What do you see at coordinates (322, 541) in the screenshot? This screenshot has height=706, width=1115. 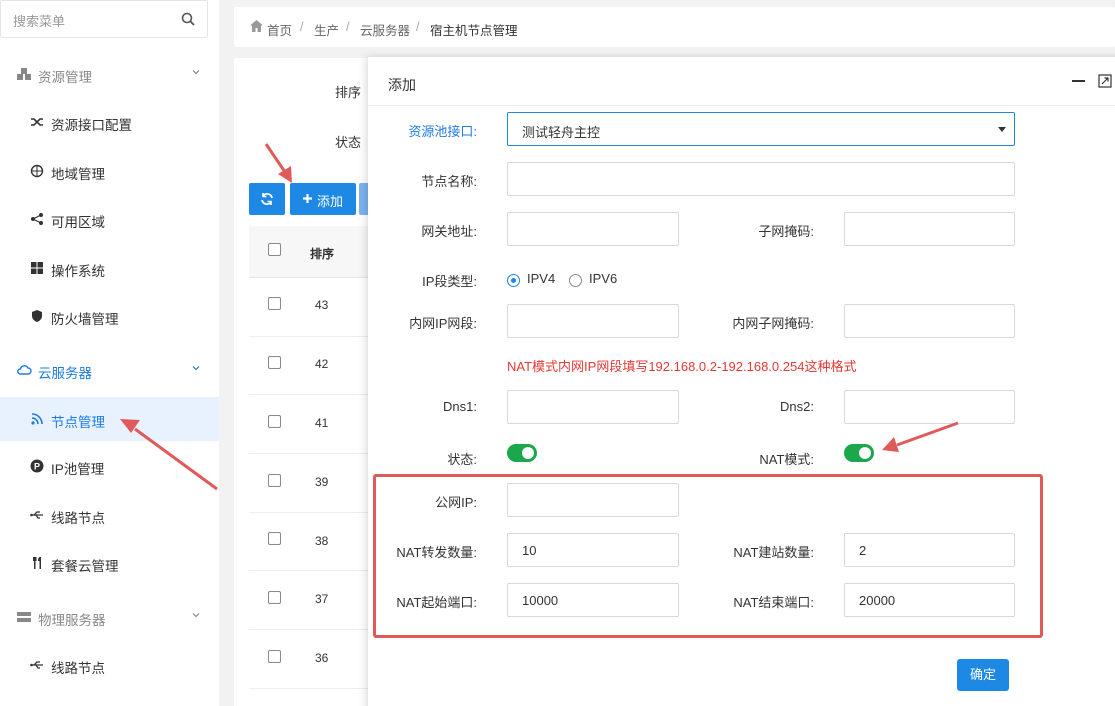 I see `table-row-sort: 38` at bounding box center [322, 541].